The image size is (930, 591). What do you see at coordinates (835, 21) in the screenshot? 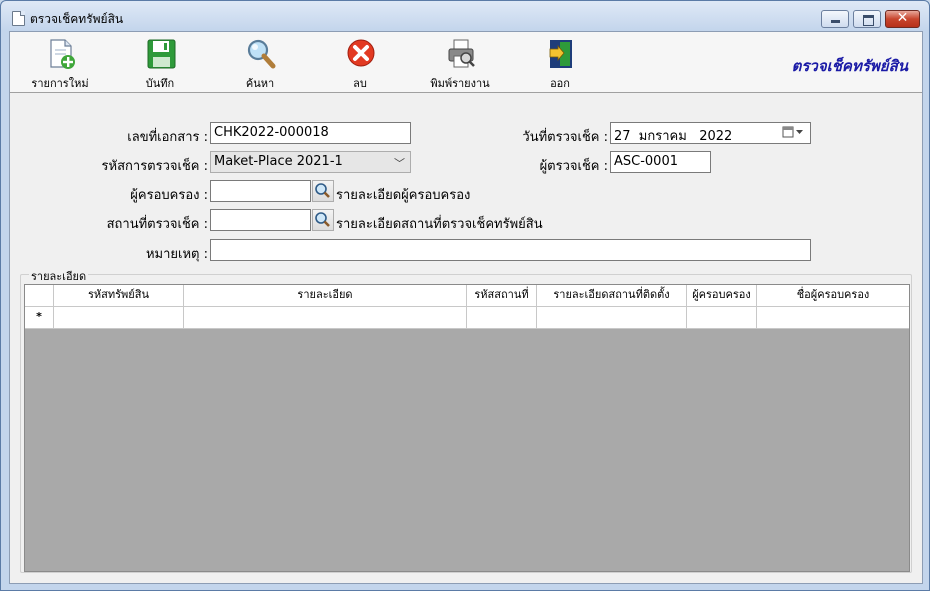
I see `minimize-icon` at bounding box center [835, 21].